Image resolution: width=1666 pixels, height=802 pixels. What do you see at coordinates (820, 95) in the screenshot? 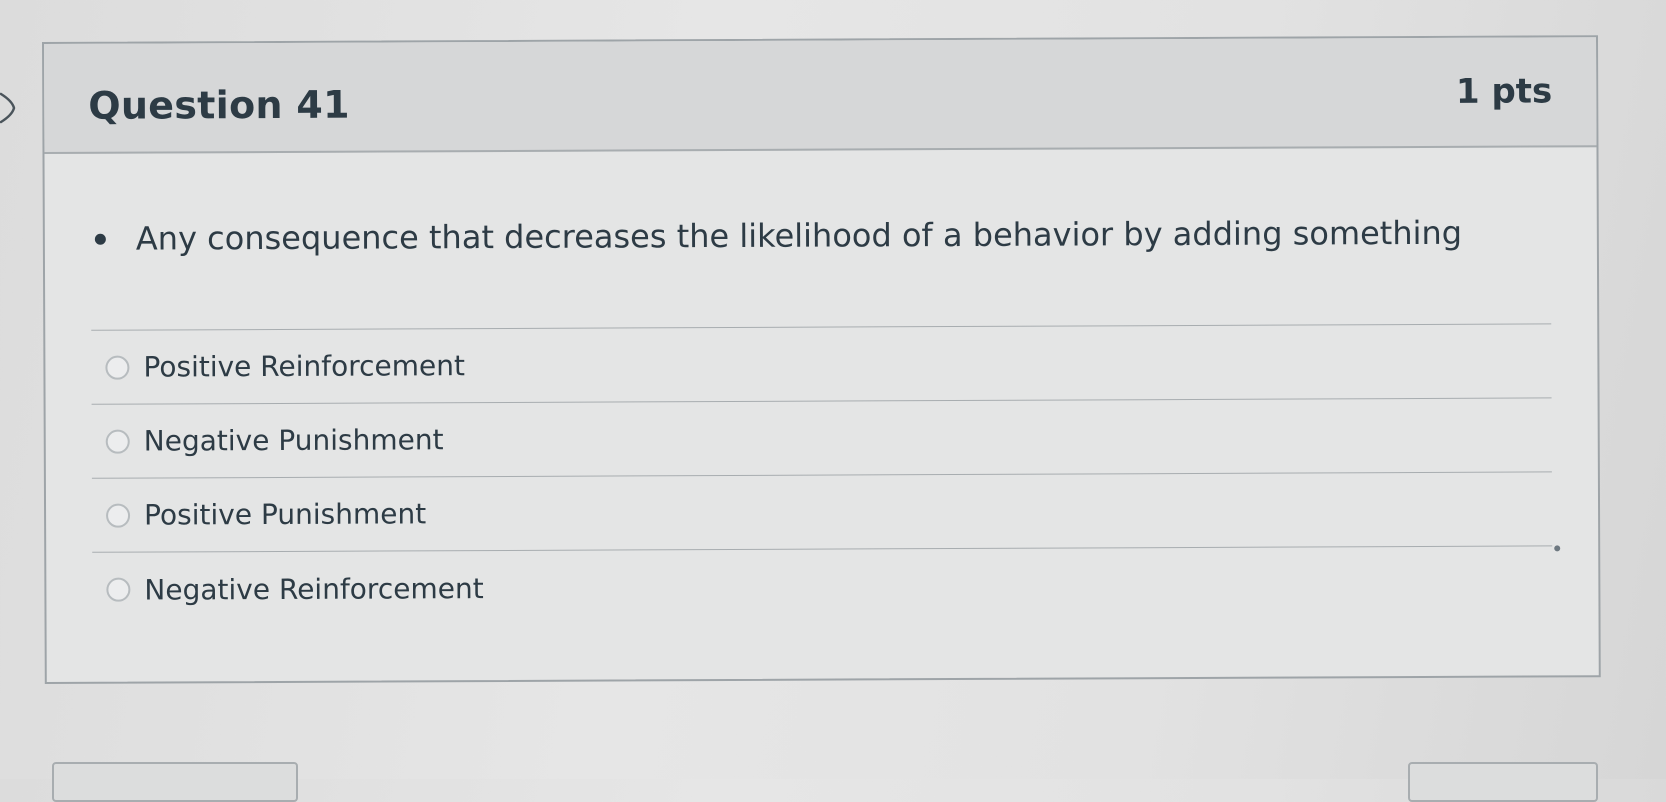
I see `question-header: Question 41 1 pts` at bounding box center [820, 95].